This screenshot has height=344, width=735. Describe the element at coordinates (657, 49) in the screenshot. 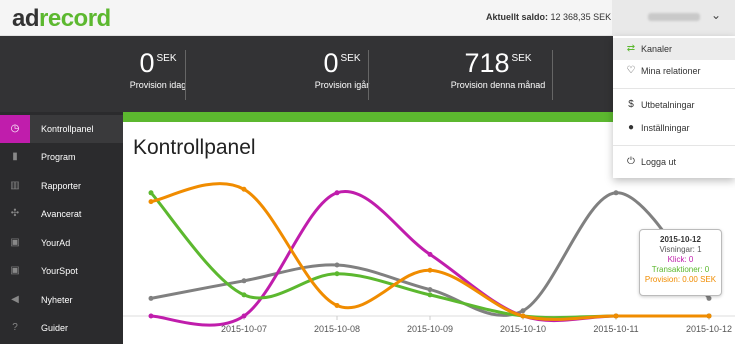

I see `menu-item-label: Kanaler` at that location.